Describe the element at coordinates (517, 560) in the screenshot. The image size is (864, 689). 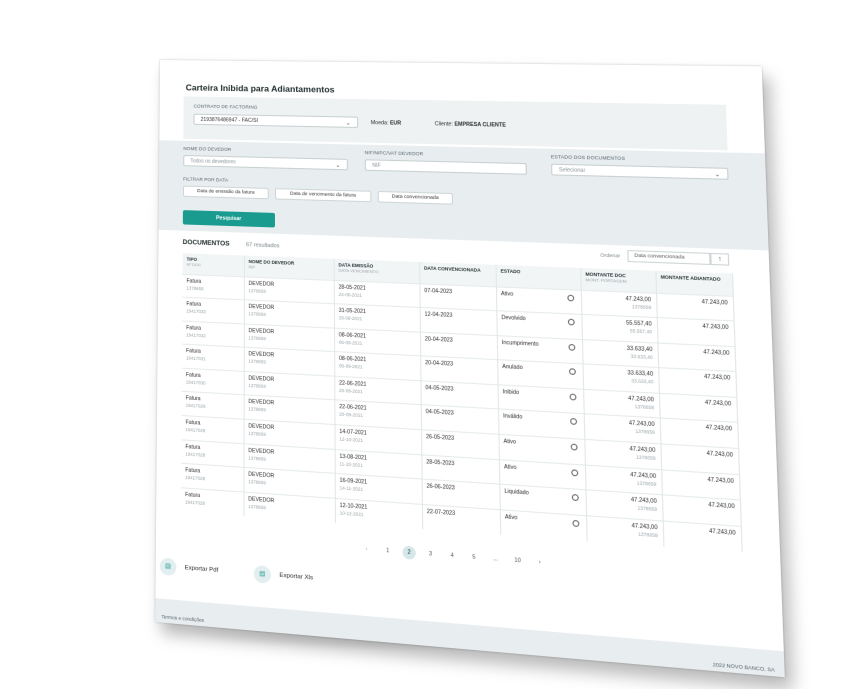
I see `page-link: 10` at that location.